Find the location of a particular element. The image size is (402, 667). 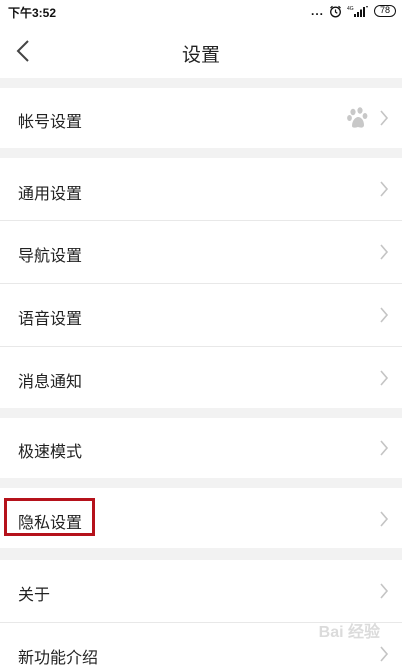

baidu-paw-icon is located at coordinates (357, 117).